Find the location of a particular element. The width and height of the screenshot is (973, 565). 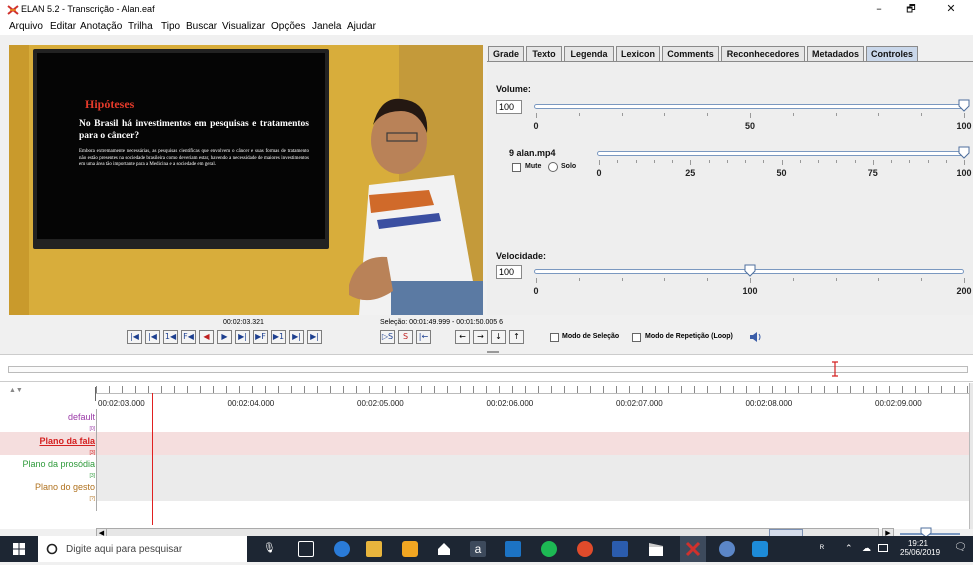

tab-lexicon: Lexicon is located at coordinates (638, 54).